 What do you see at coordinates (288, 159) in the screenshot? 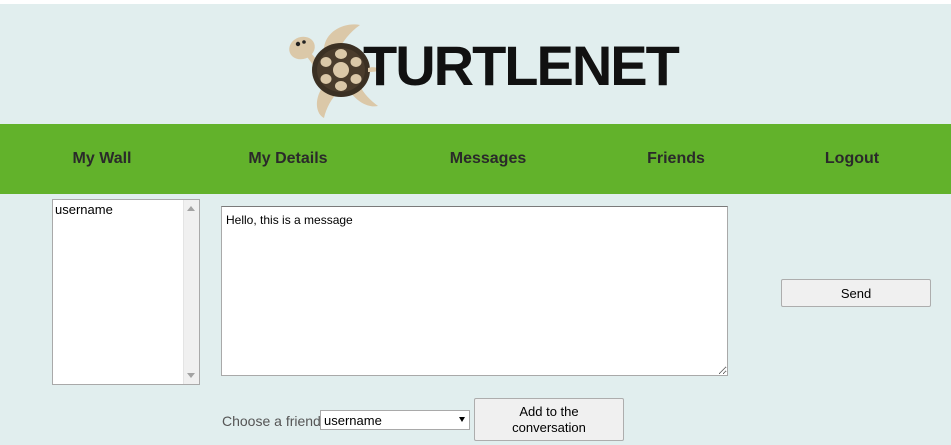
I see `nav-my-details: My Details` at bounding box center [288, 159].